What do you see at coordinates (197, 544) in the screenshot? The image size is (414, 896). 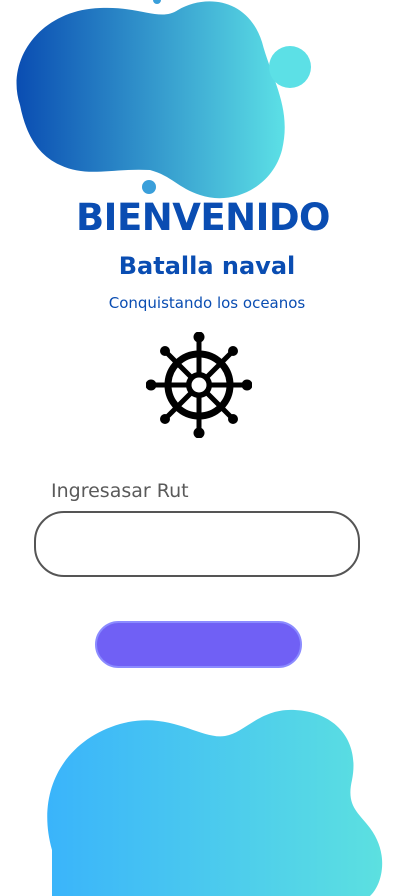 I see `rut-input` at bounding box center [197, 544].